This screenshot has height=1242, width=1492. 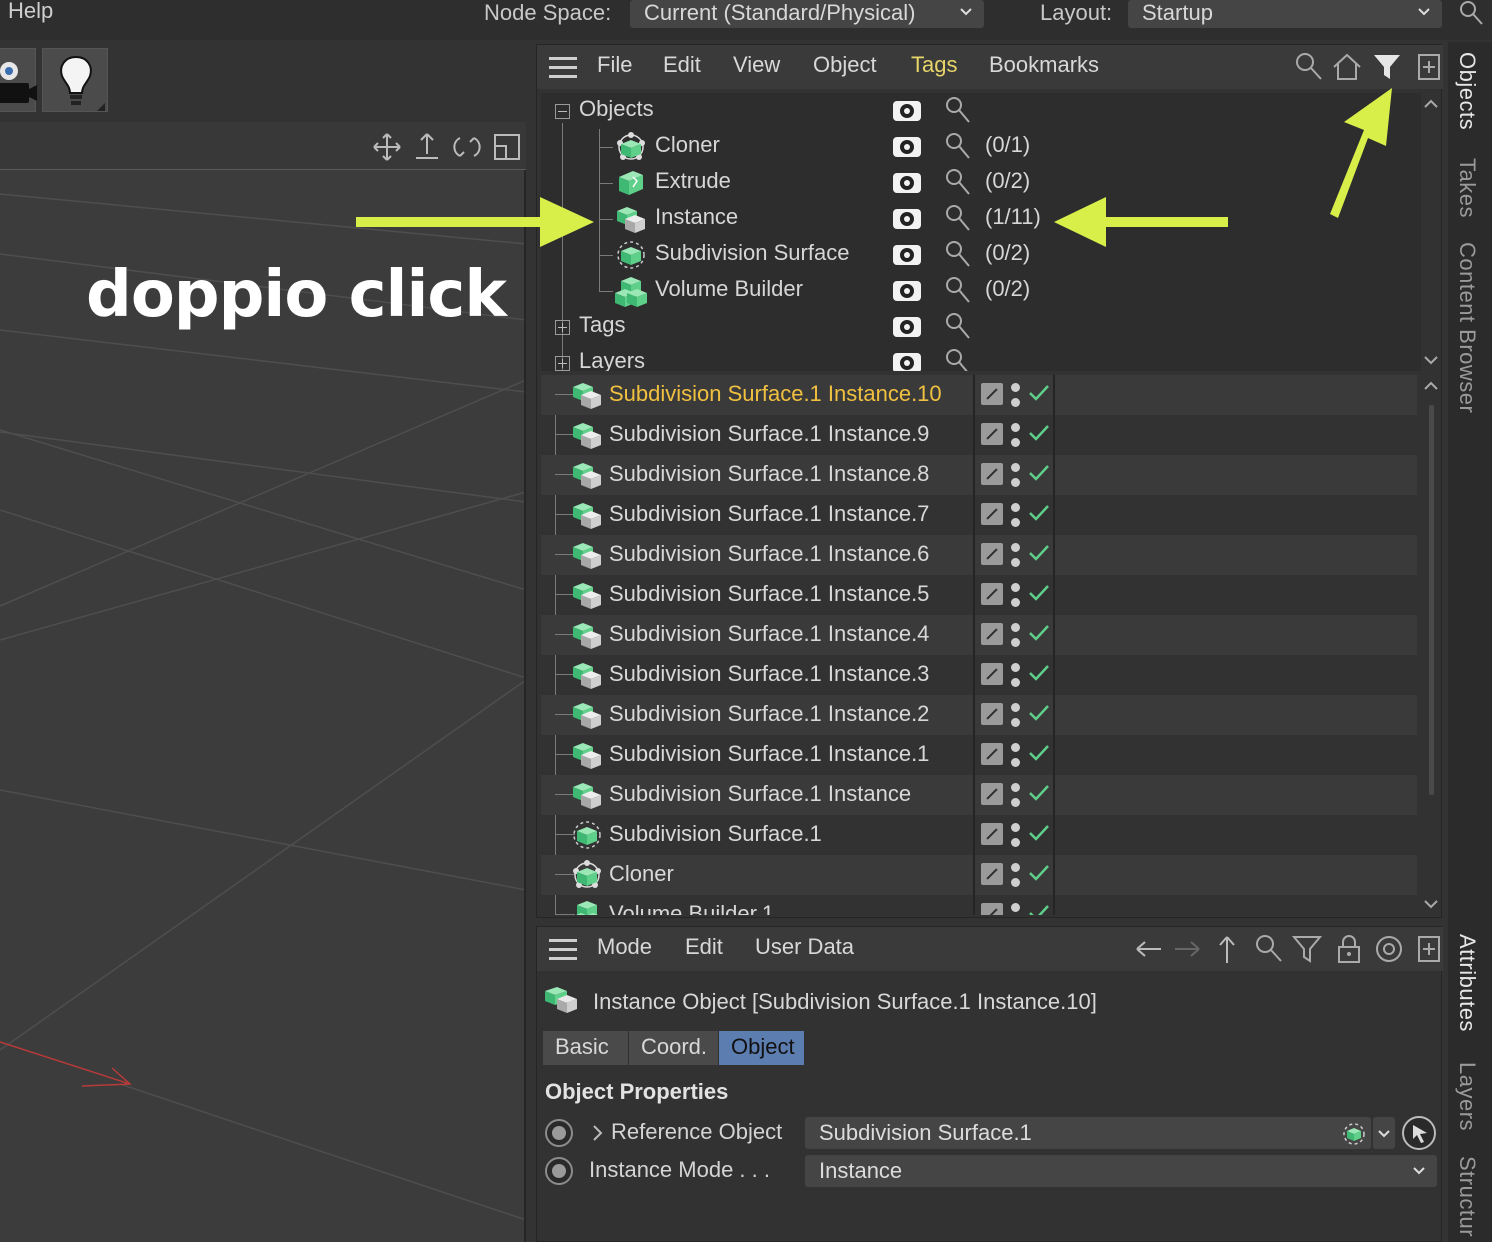 What do you see at coordinates (934, 65) in the screenshot?
I see `menu-tags: Tags` at bounding box center [934, 65].